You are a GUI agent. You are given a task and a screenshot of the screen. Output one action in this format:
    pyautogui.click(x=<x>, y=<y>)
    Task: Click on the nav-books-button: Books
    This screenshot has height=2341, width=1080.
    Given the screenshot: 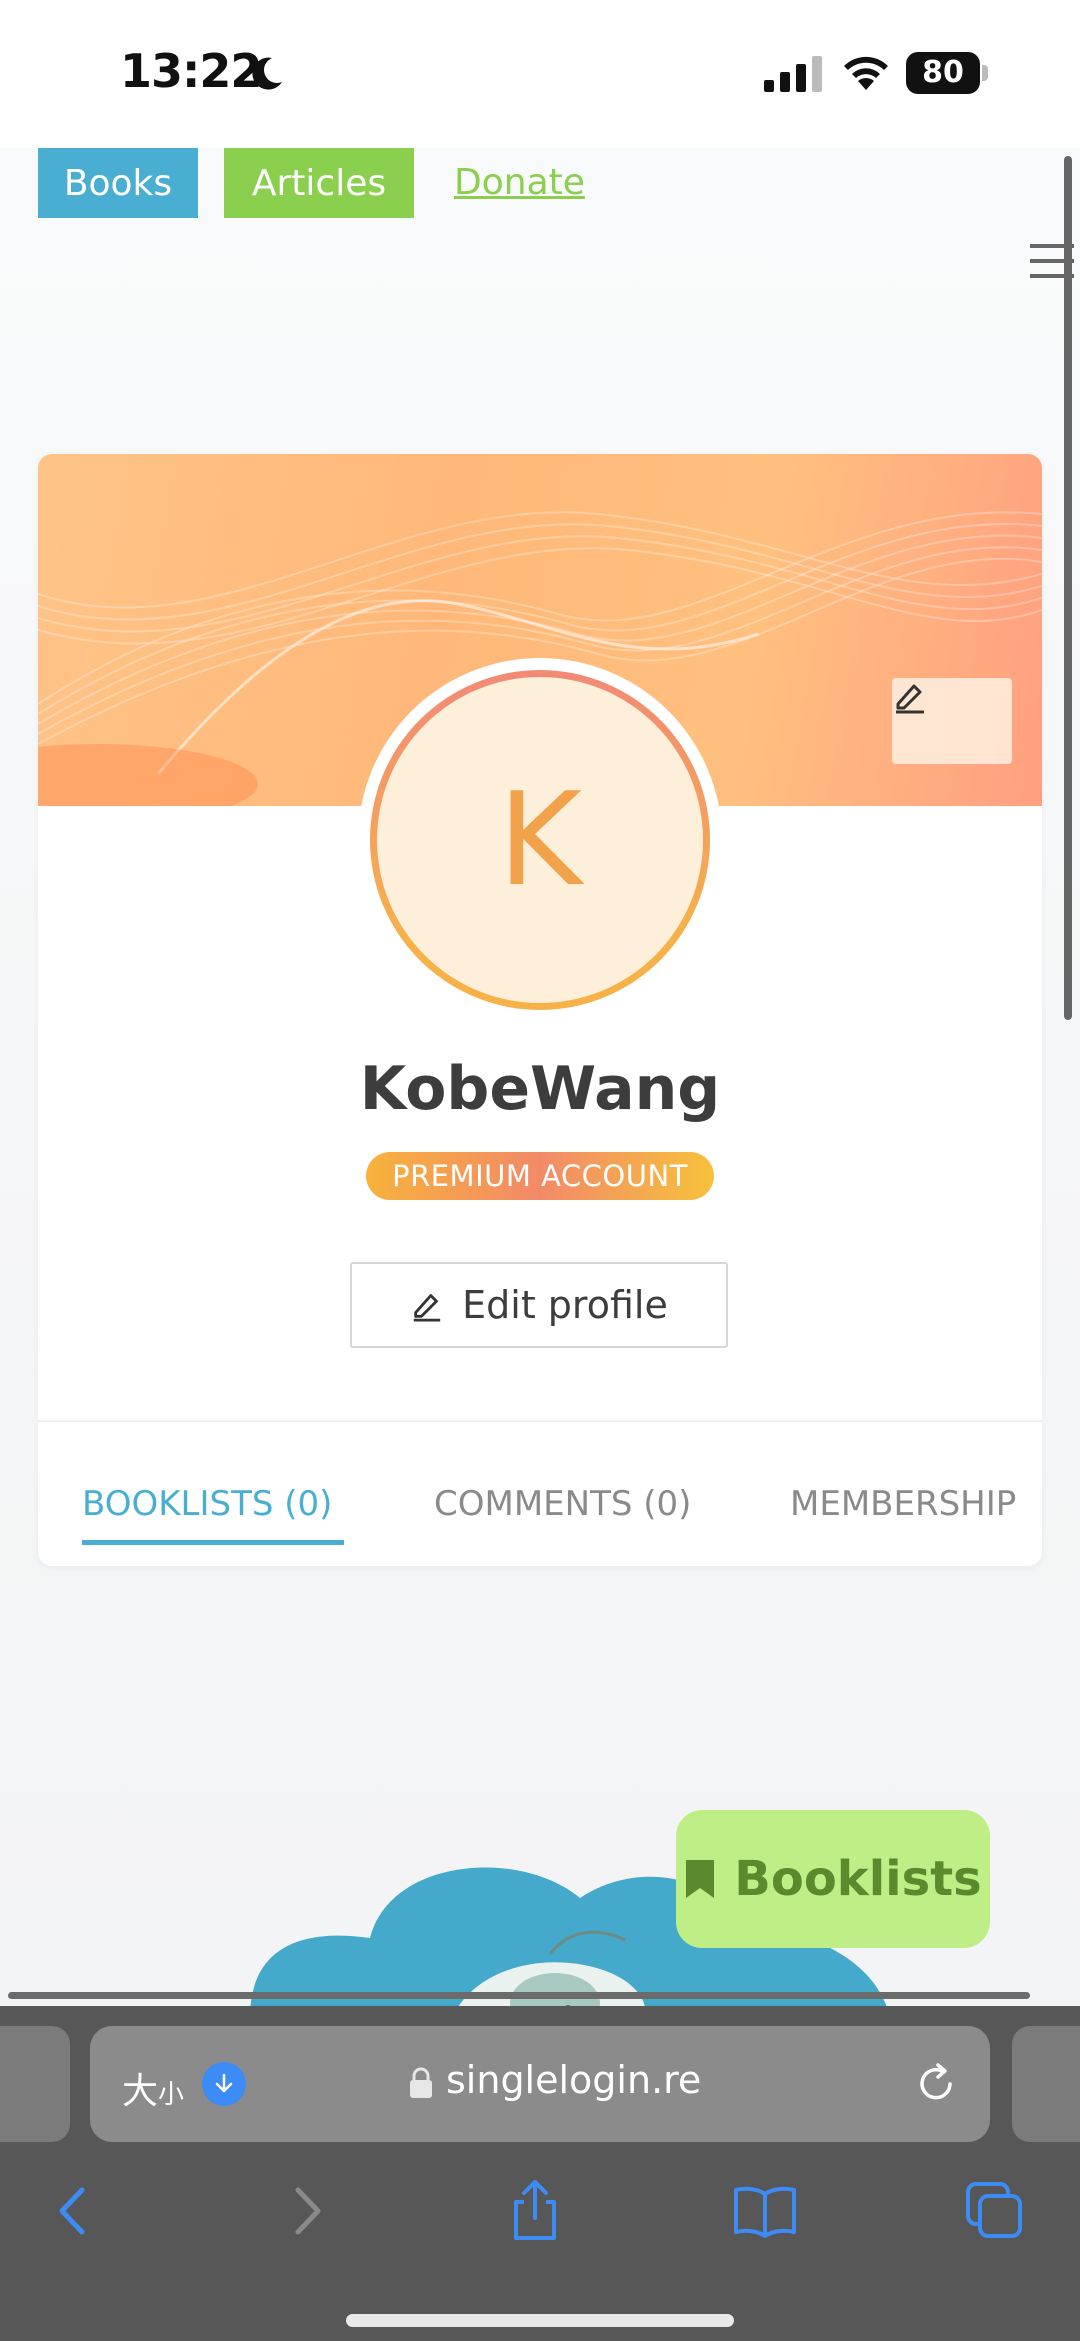 What is the action you would take?
    pyautogui.click(x=118, y=183)
    